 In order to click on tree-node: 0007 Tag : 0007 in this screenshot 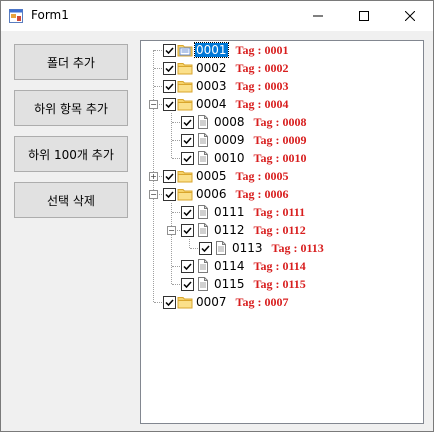, I will do `click(225, 302)`.